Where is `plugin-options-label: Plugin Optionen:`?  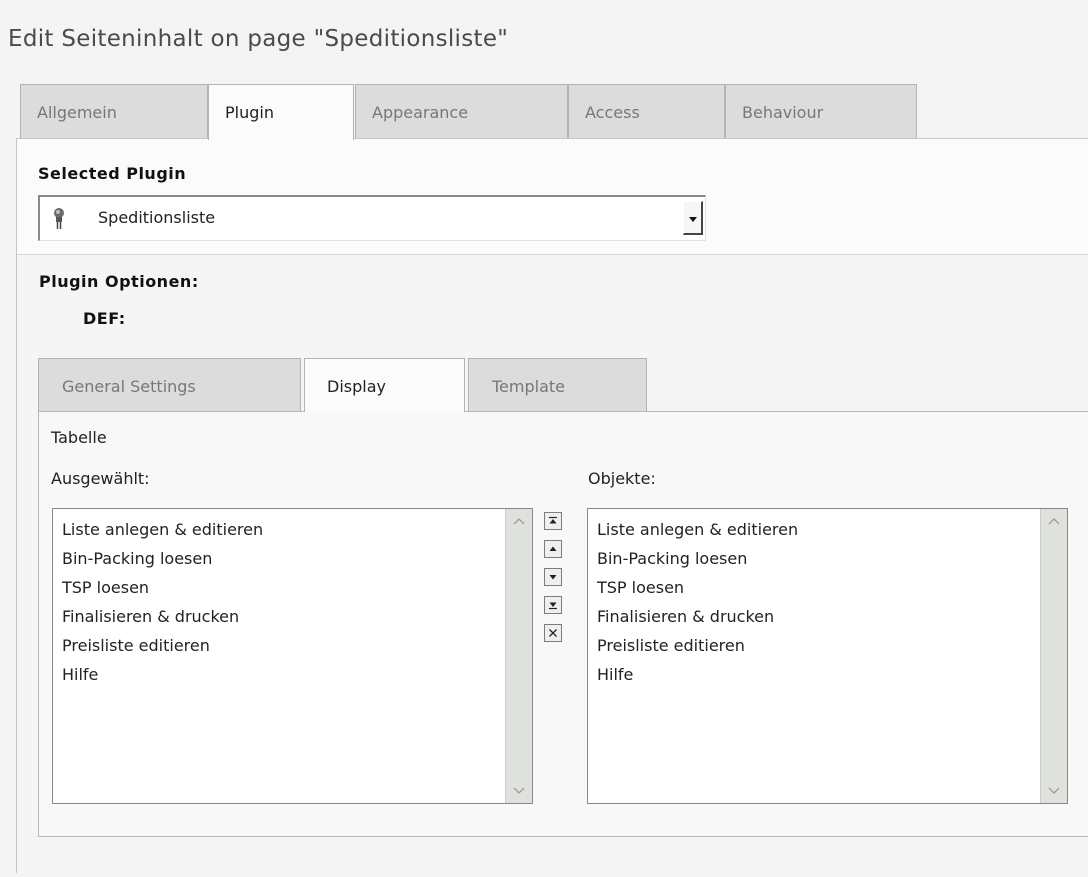 plugin-options-label: Plugin Optionen: is located at coordinates (119, 281).